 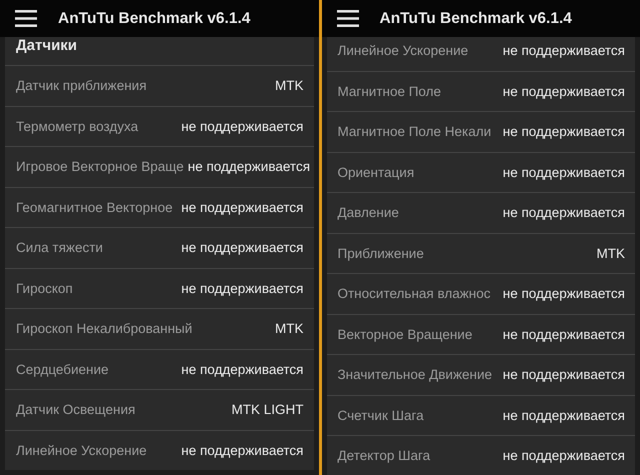 What do you see at coordinates (104, 328) in the screenshot?
I see `sensor-name: Гироскоп Некалиброванный` at bounding box center [104, 328].